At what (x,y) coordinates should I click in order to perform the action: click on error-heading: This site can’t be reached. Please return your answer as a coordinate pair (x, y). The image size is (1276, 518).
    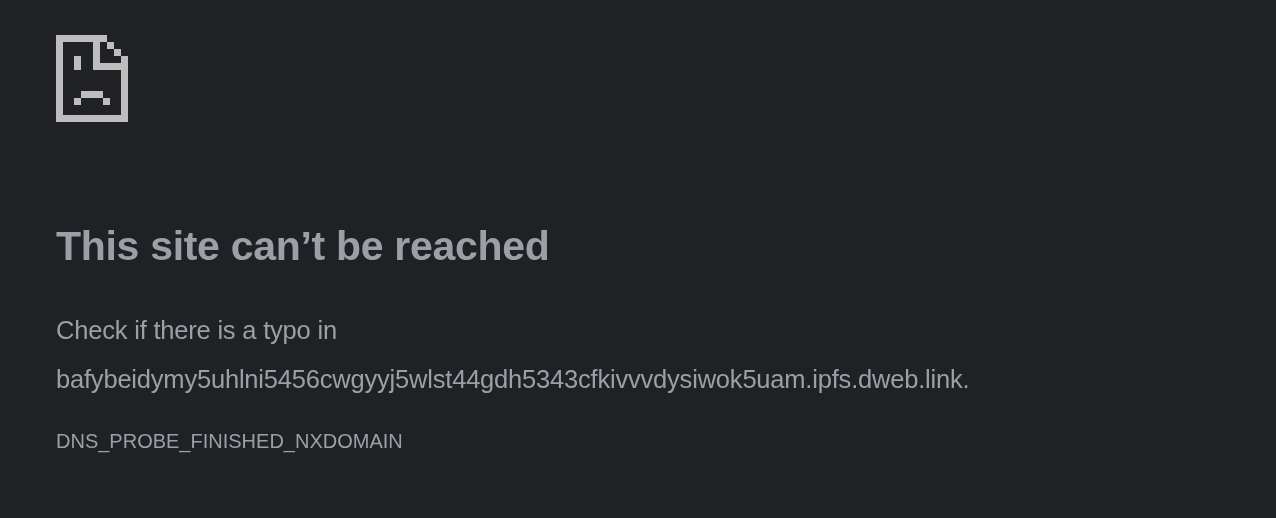
    Looking at the image, I should click on (303, 246).